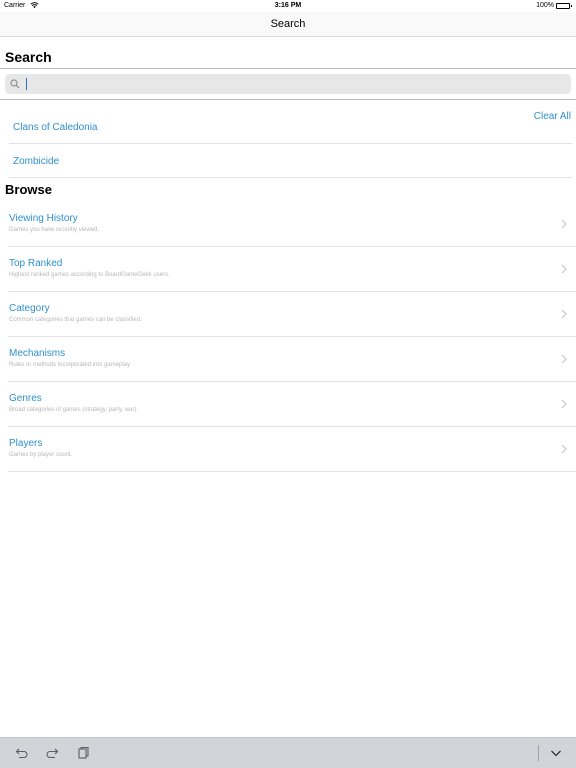  What do you see at coordinates (15, 84) in the screenshot?
I see `magnifier-icon` at bounding box center [15, 84].